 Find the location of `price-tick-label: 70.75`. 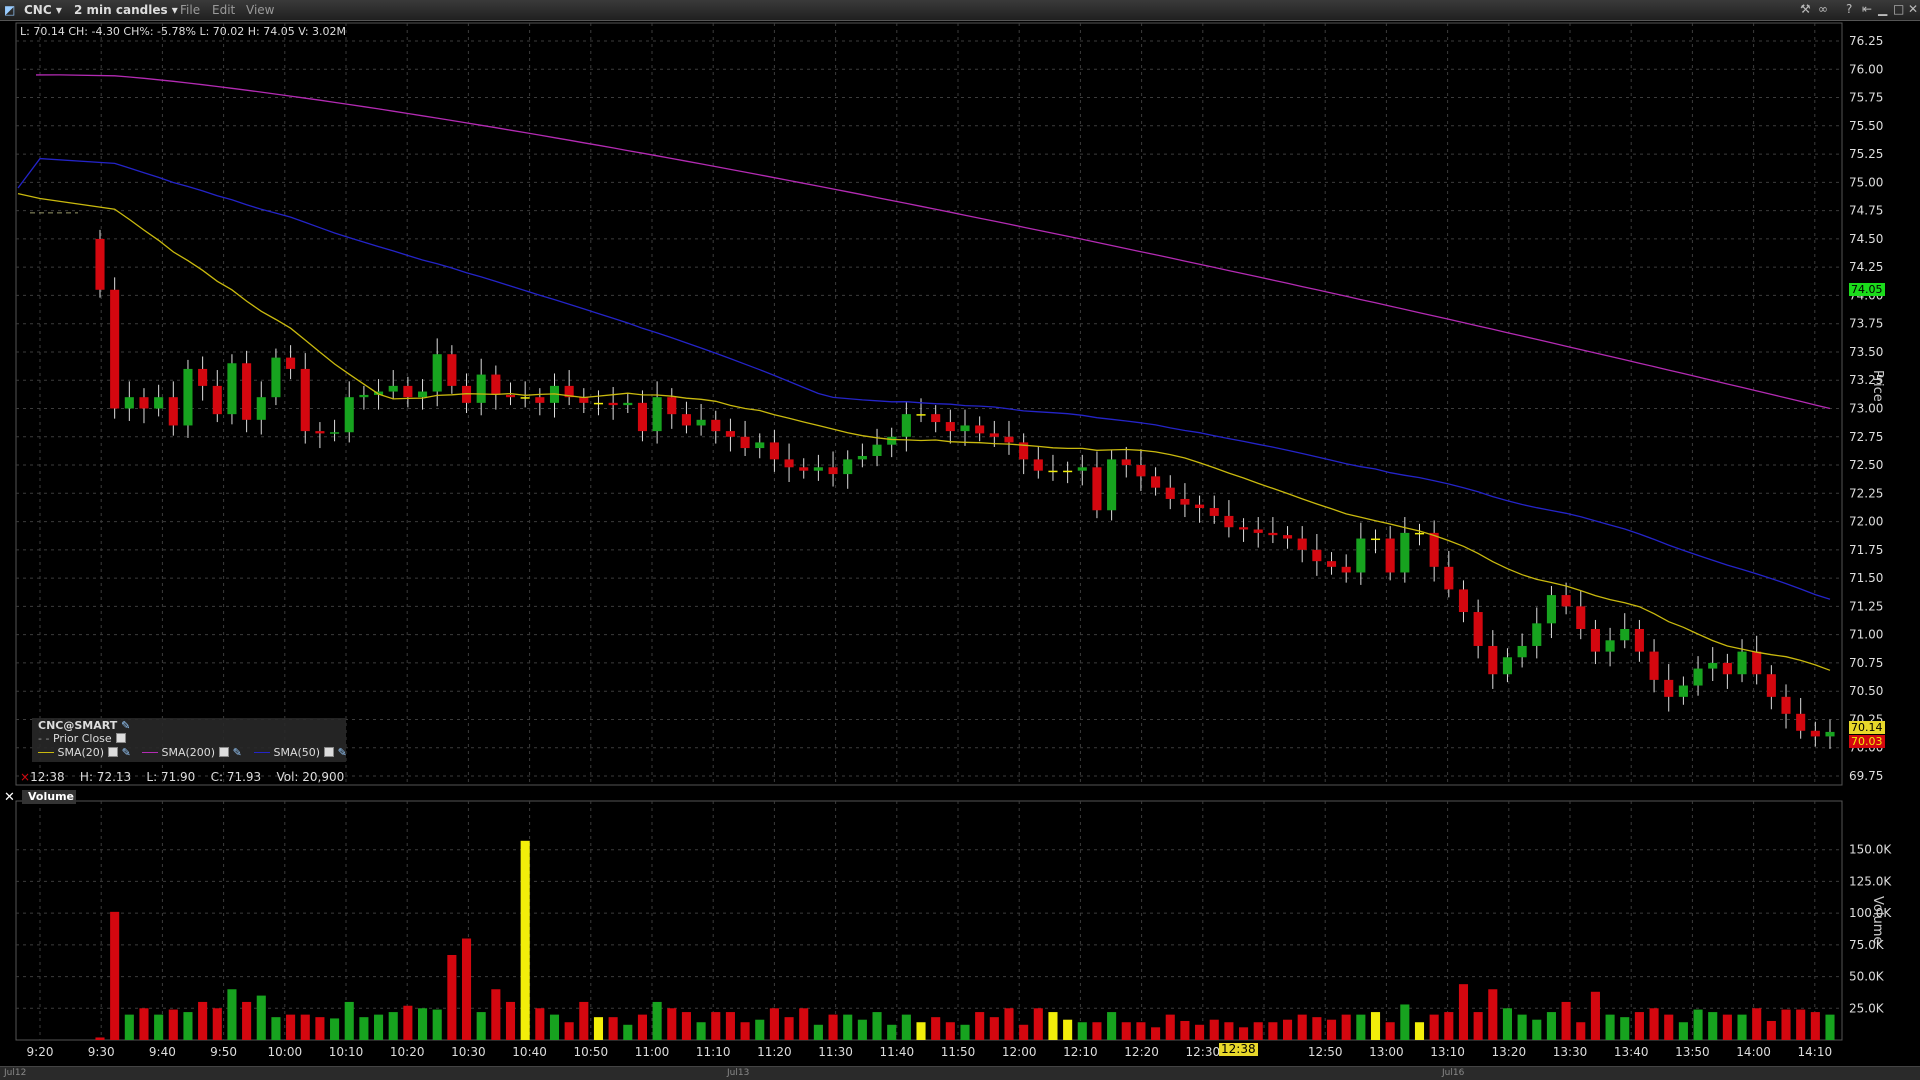

price-tick-label: 70.75 is located at coordinates (1866, 663).